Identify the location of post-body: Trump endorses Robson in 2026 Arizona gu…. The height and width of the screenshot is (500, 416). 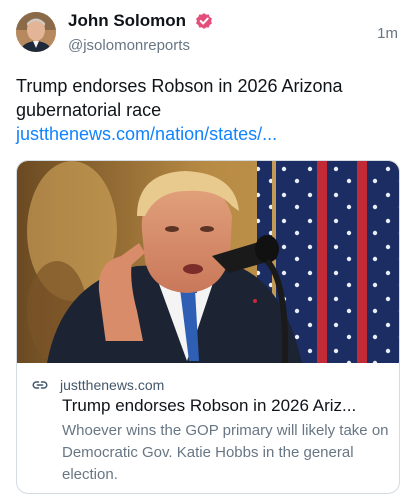
(208, 110).